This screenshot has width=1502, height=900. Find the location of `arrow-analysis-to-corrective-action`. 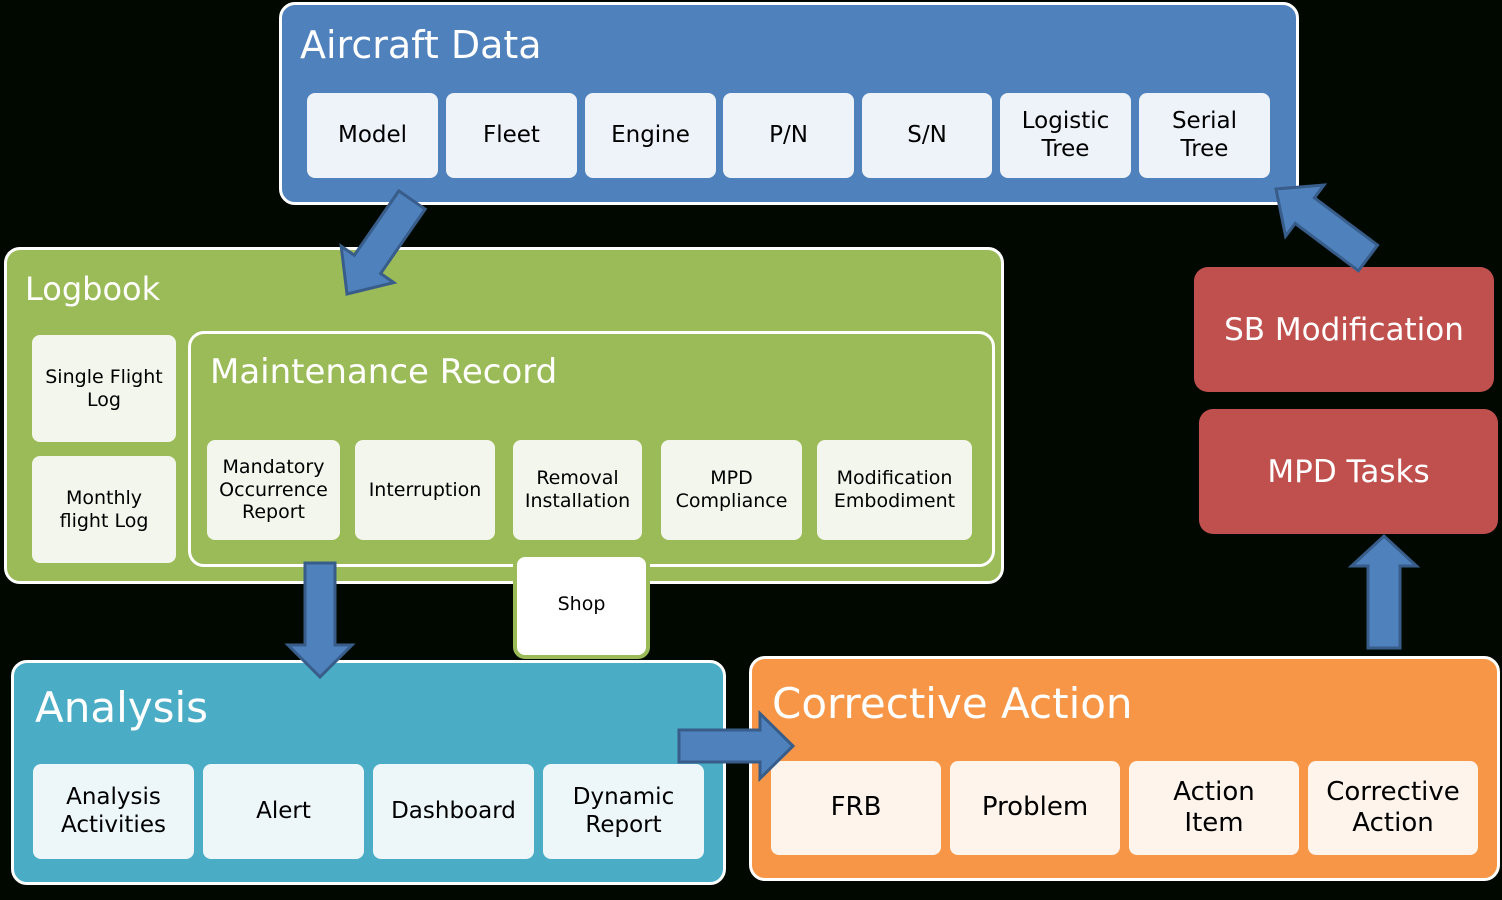

arrow-analysis-to-corrective-action is located at coordinates (736, 746).